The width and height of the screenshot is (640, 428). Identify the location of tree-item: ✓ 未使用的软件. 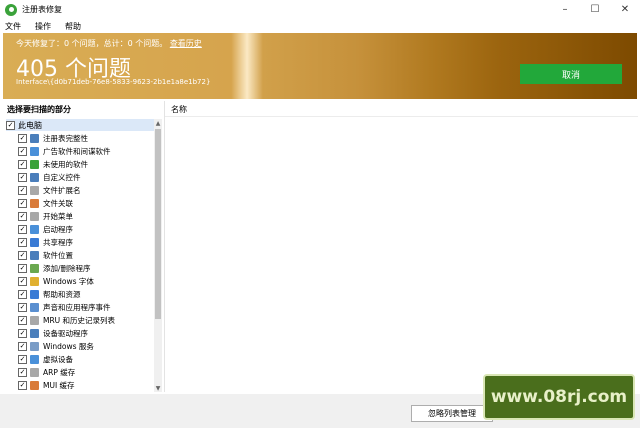
(78, 164).